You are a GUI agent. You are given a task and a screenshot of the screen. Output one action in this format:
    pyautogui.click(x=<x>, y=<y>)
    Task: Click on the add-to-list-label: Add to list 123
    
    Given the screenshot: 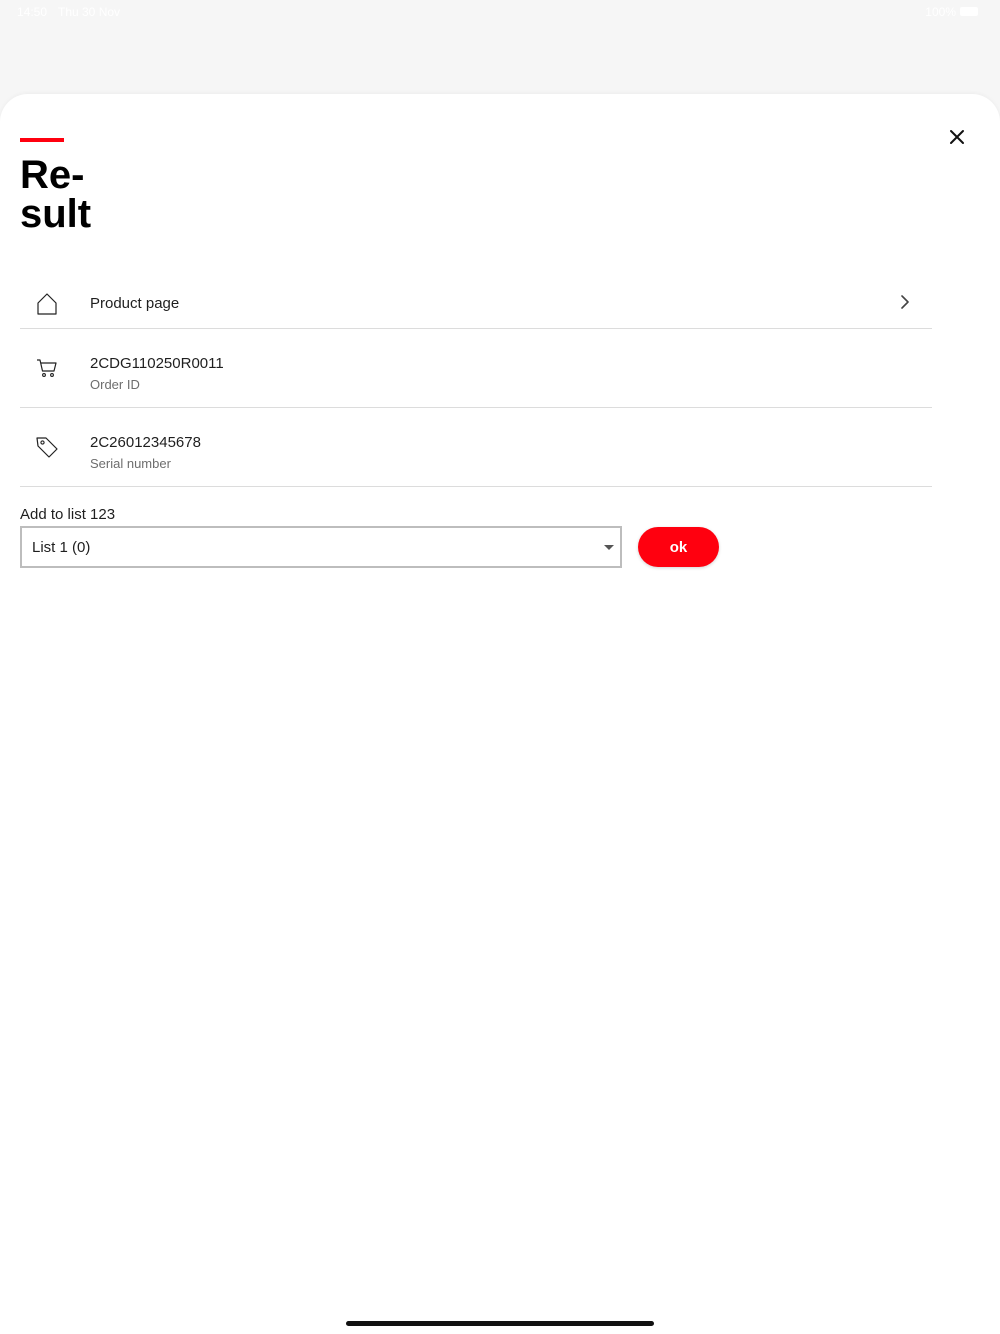 What is the action you would take?
    pyautogui.click(x=68, y=514)
    